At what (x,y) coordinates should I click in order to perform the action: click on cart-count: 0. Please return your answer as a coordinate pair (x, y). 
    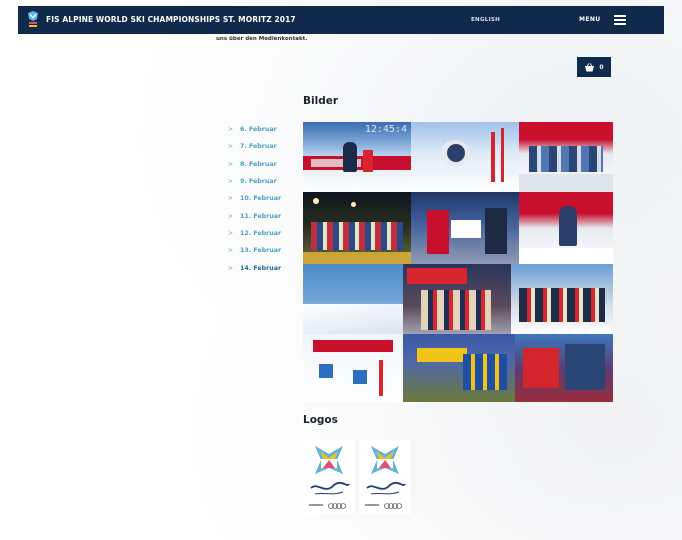
    Looking at the image, I should click on (601, 67).